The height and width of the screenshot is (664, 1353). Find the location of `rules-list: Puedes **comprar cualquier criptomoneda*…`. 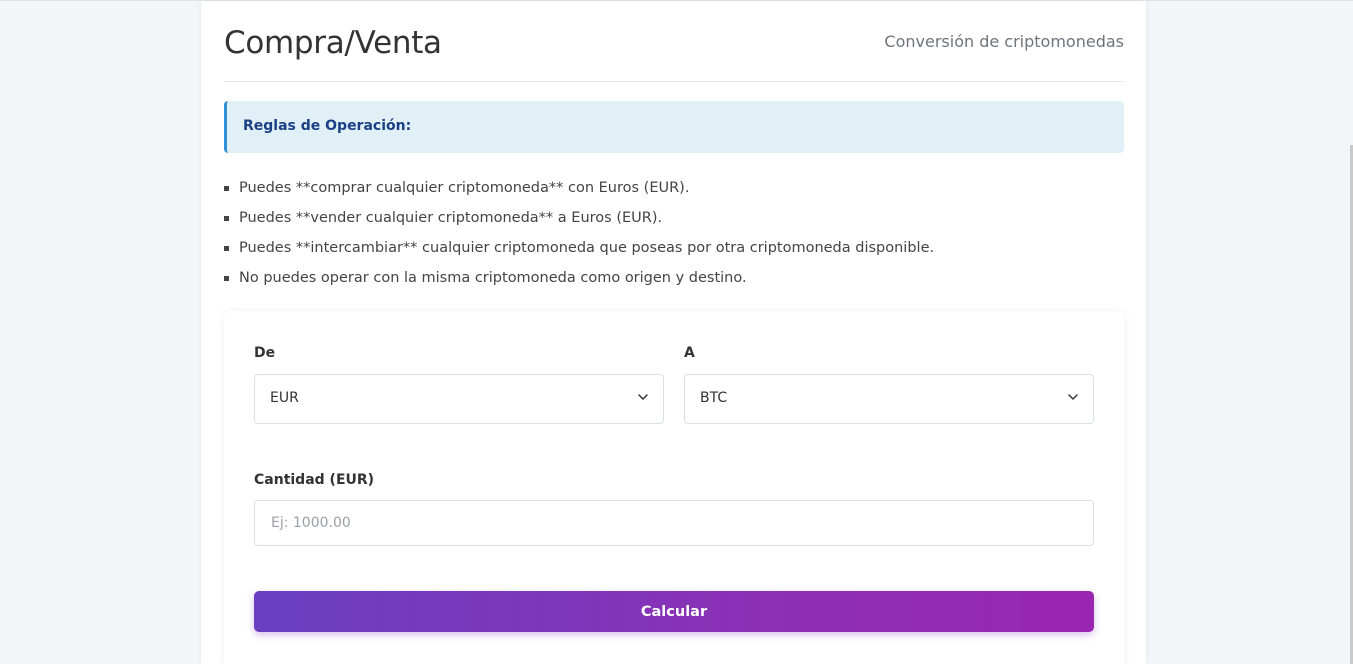

rules-list: Puedes **comprar cualquier criptomoneda*… is located at coordinates (674, 238).